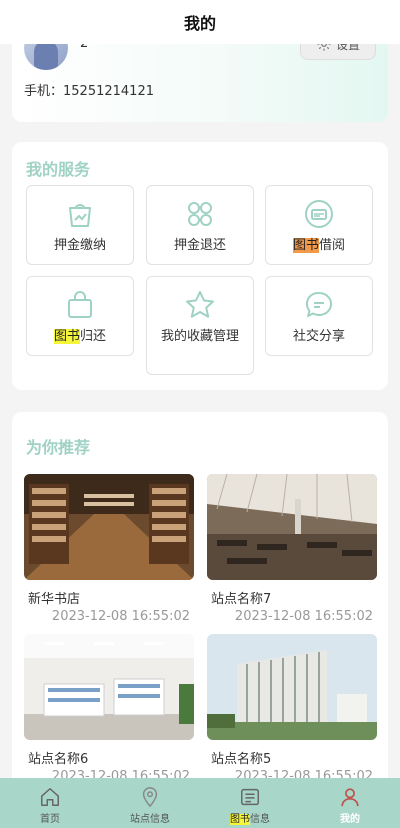 This screenshot has height=828, width=400. What do you see at coordinates (199, 336) in the screenshot?
I see `service-label: 我的收藏管理` at bounding box center [199, 336].